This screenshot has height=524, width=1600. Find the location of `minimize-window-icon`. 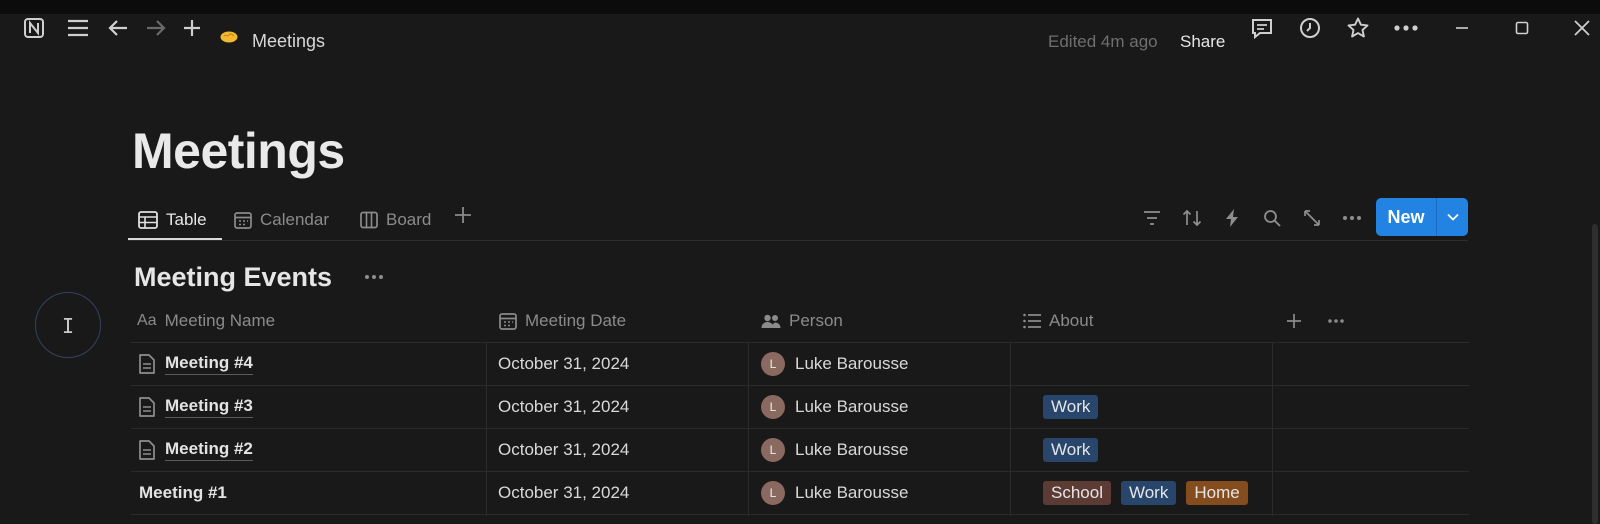

minimize-window-icon is located at coordinates (1462, 28).